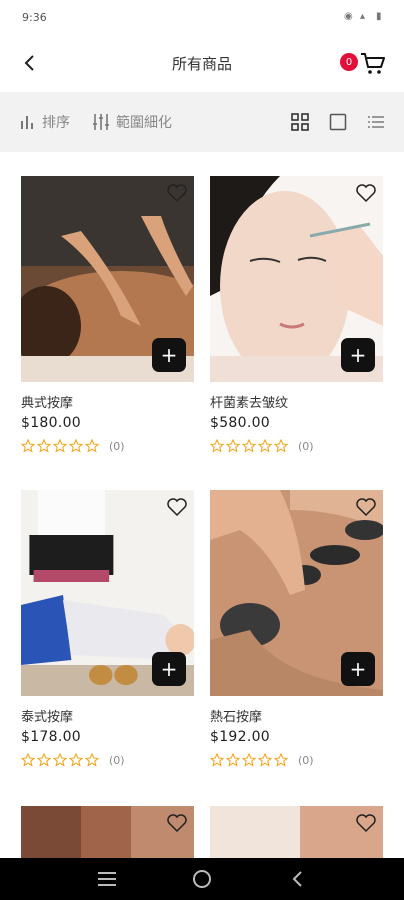  I want to click on chevron-left-icon, so click(29, 63).